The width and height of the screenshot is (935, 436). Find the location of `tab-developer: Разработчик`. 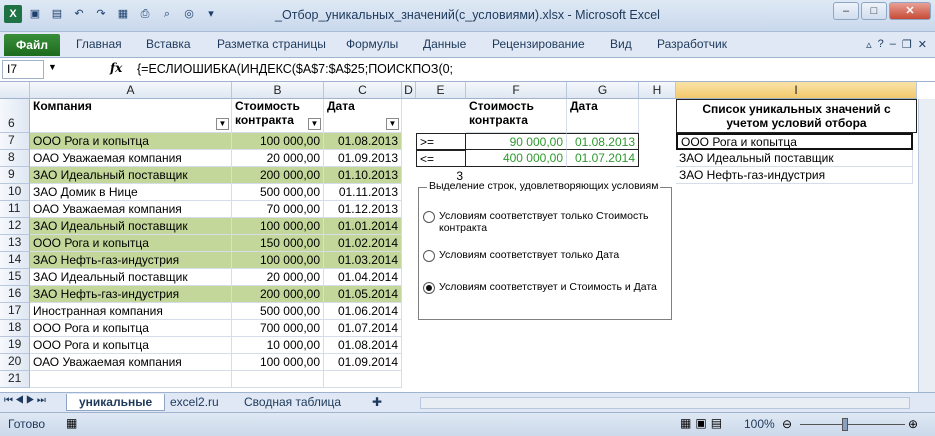

tab-developer: Разработчик is located at coordinates (692, 44).